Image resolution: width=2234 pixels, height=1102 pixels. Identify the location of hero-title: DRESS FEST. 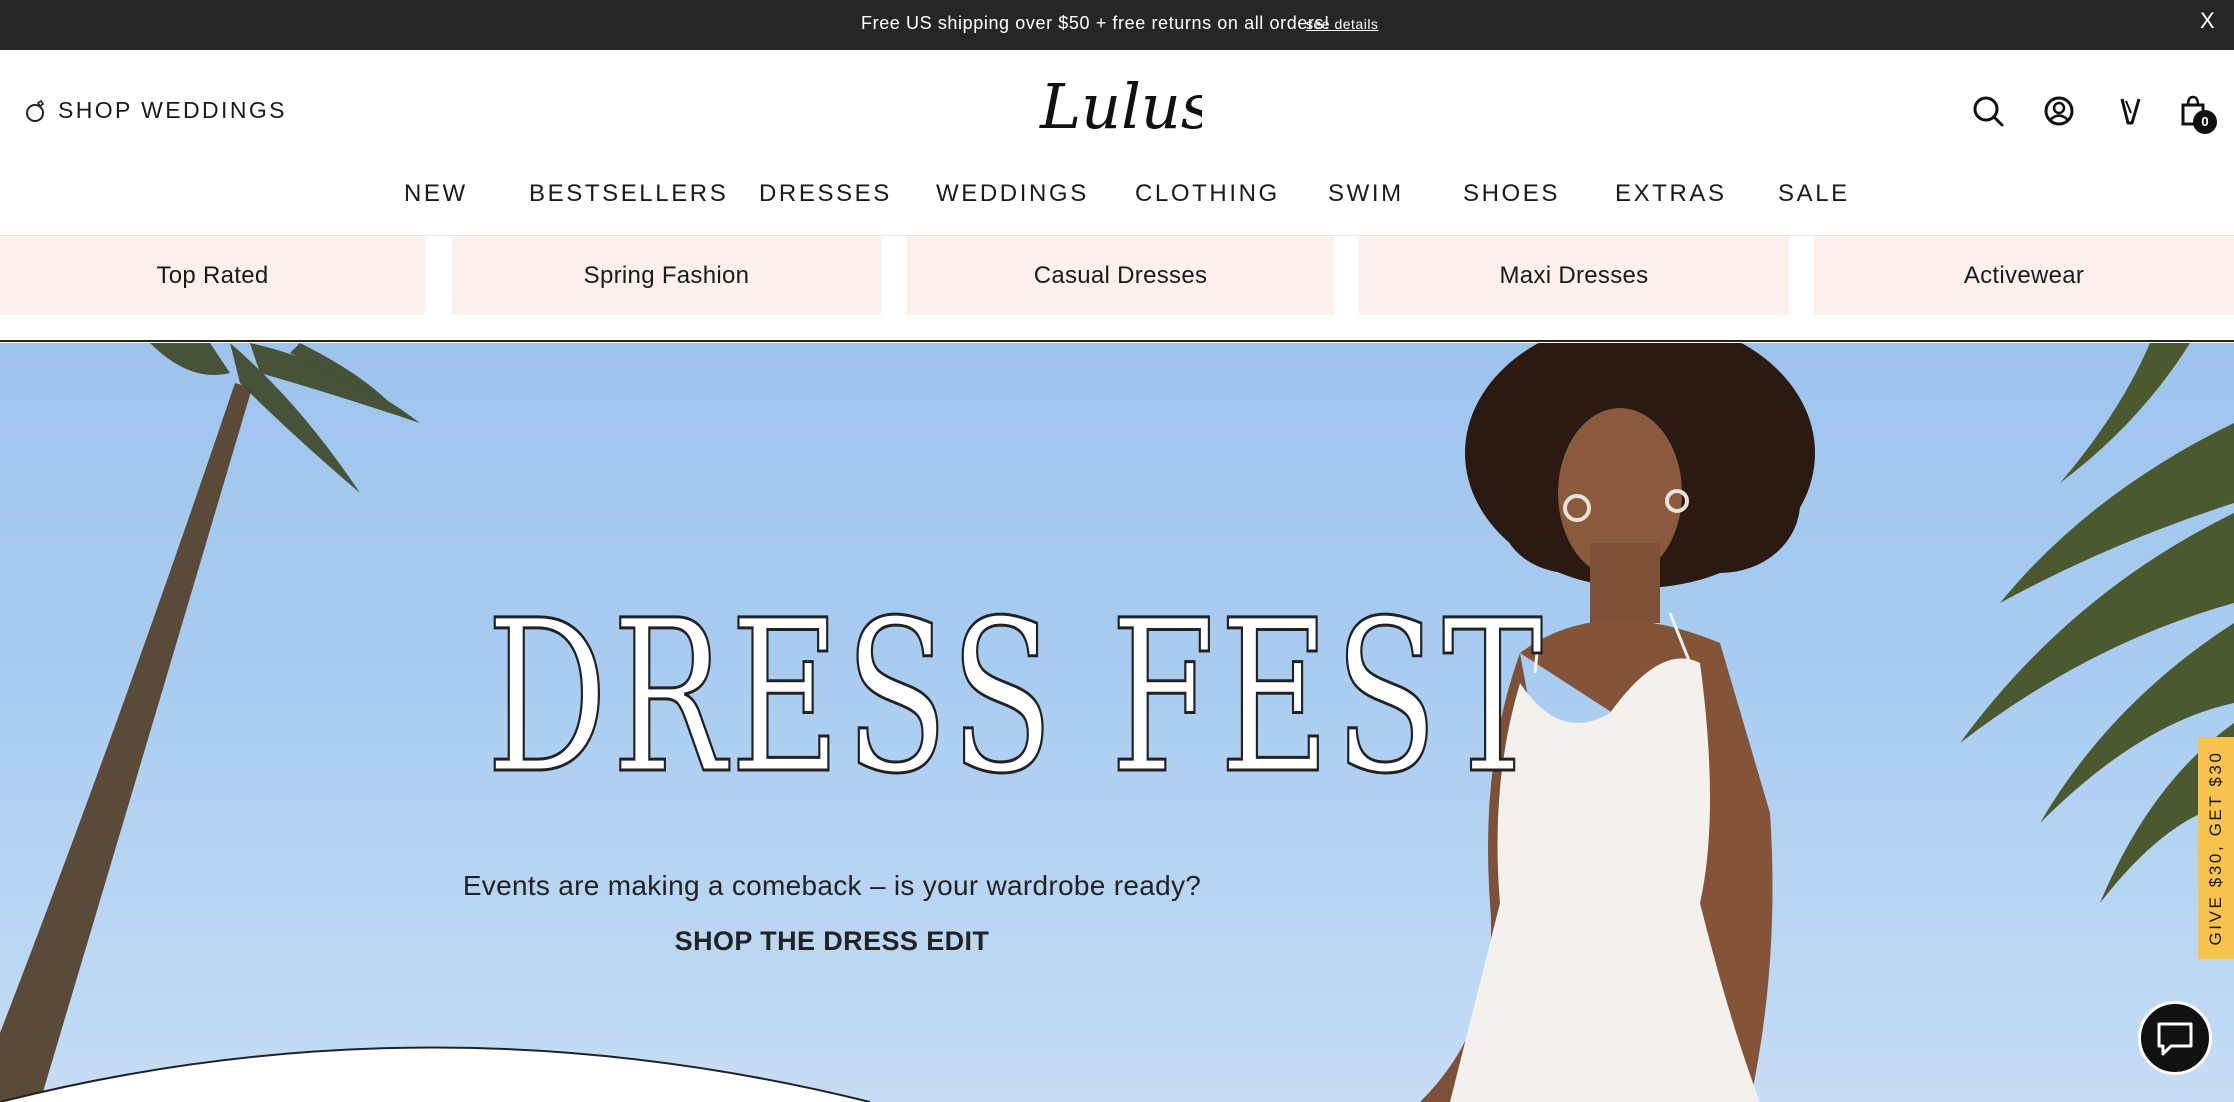
(1016, 697).